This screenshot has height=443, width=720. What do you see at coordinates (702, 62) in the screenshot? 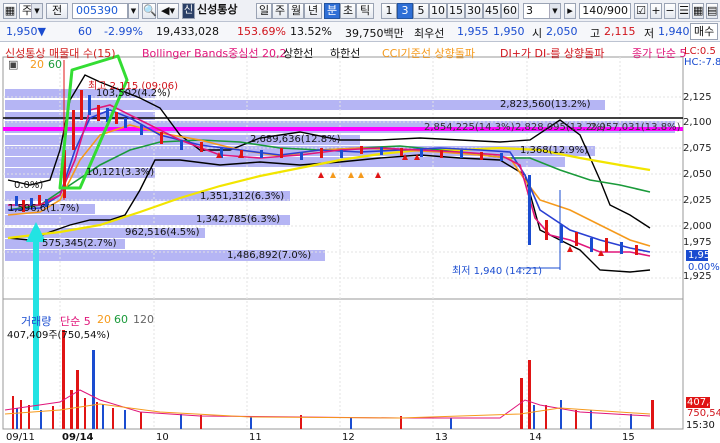
I see `hc-indicator: HC:-7.8` at bounding box center [702, 62].